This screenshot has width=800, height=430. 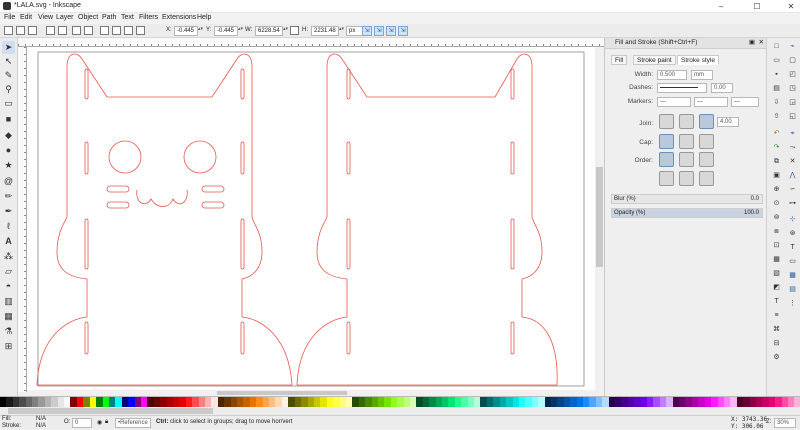 I want to click on spiral-tool-icon: @, so click(x=8, y=181).